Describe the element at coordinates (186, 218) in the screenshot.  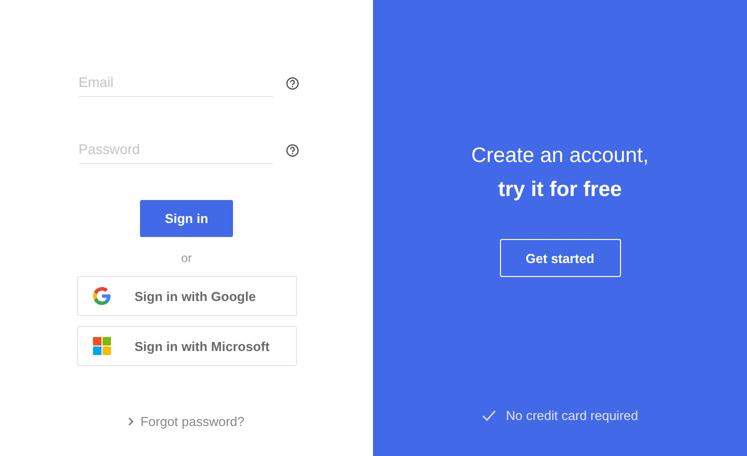
I see `sign-in-button: Sign in` at that location.